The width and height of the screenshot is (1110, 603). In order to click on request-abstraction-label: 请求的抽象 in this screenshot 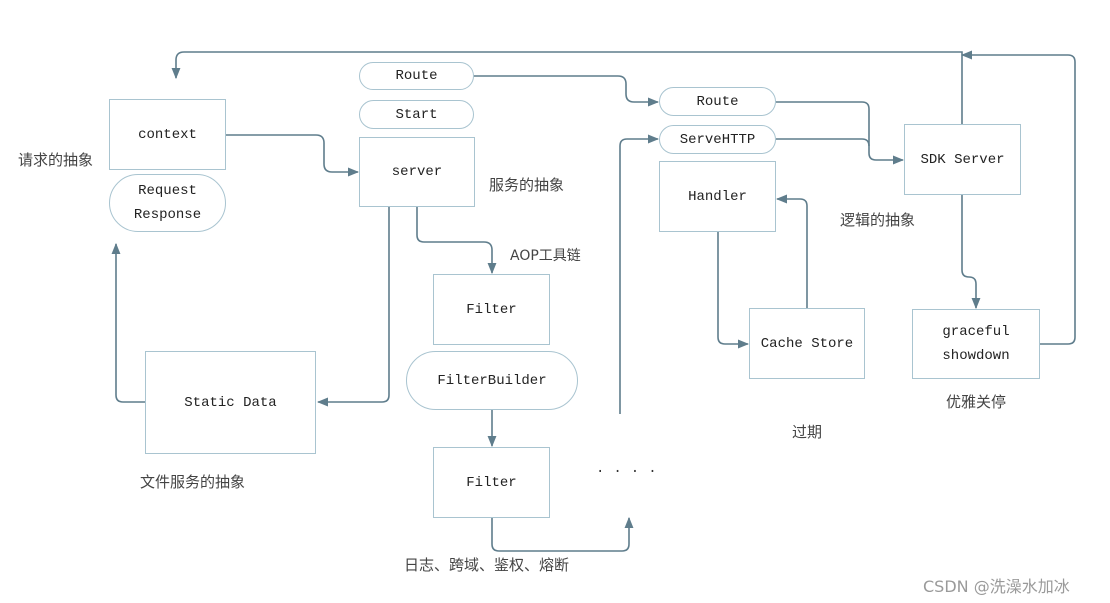, I will do `click(56, 160)`.